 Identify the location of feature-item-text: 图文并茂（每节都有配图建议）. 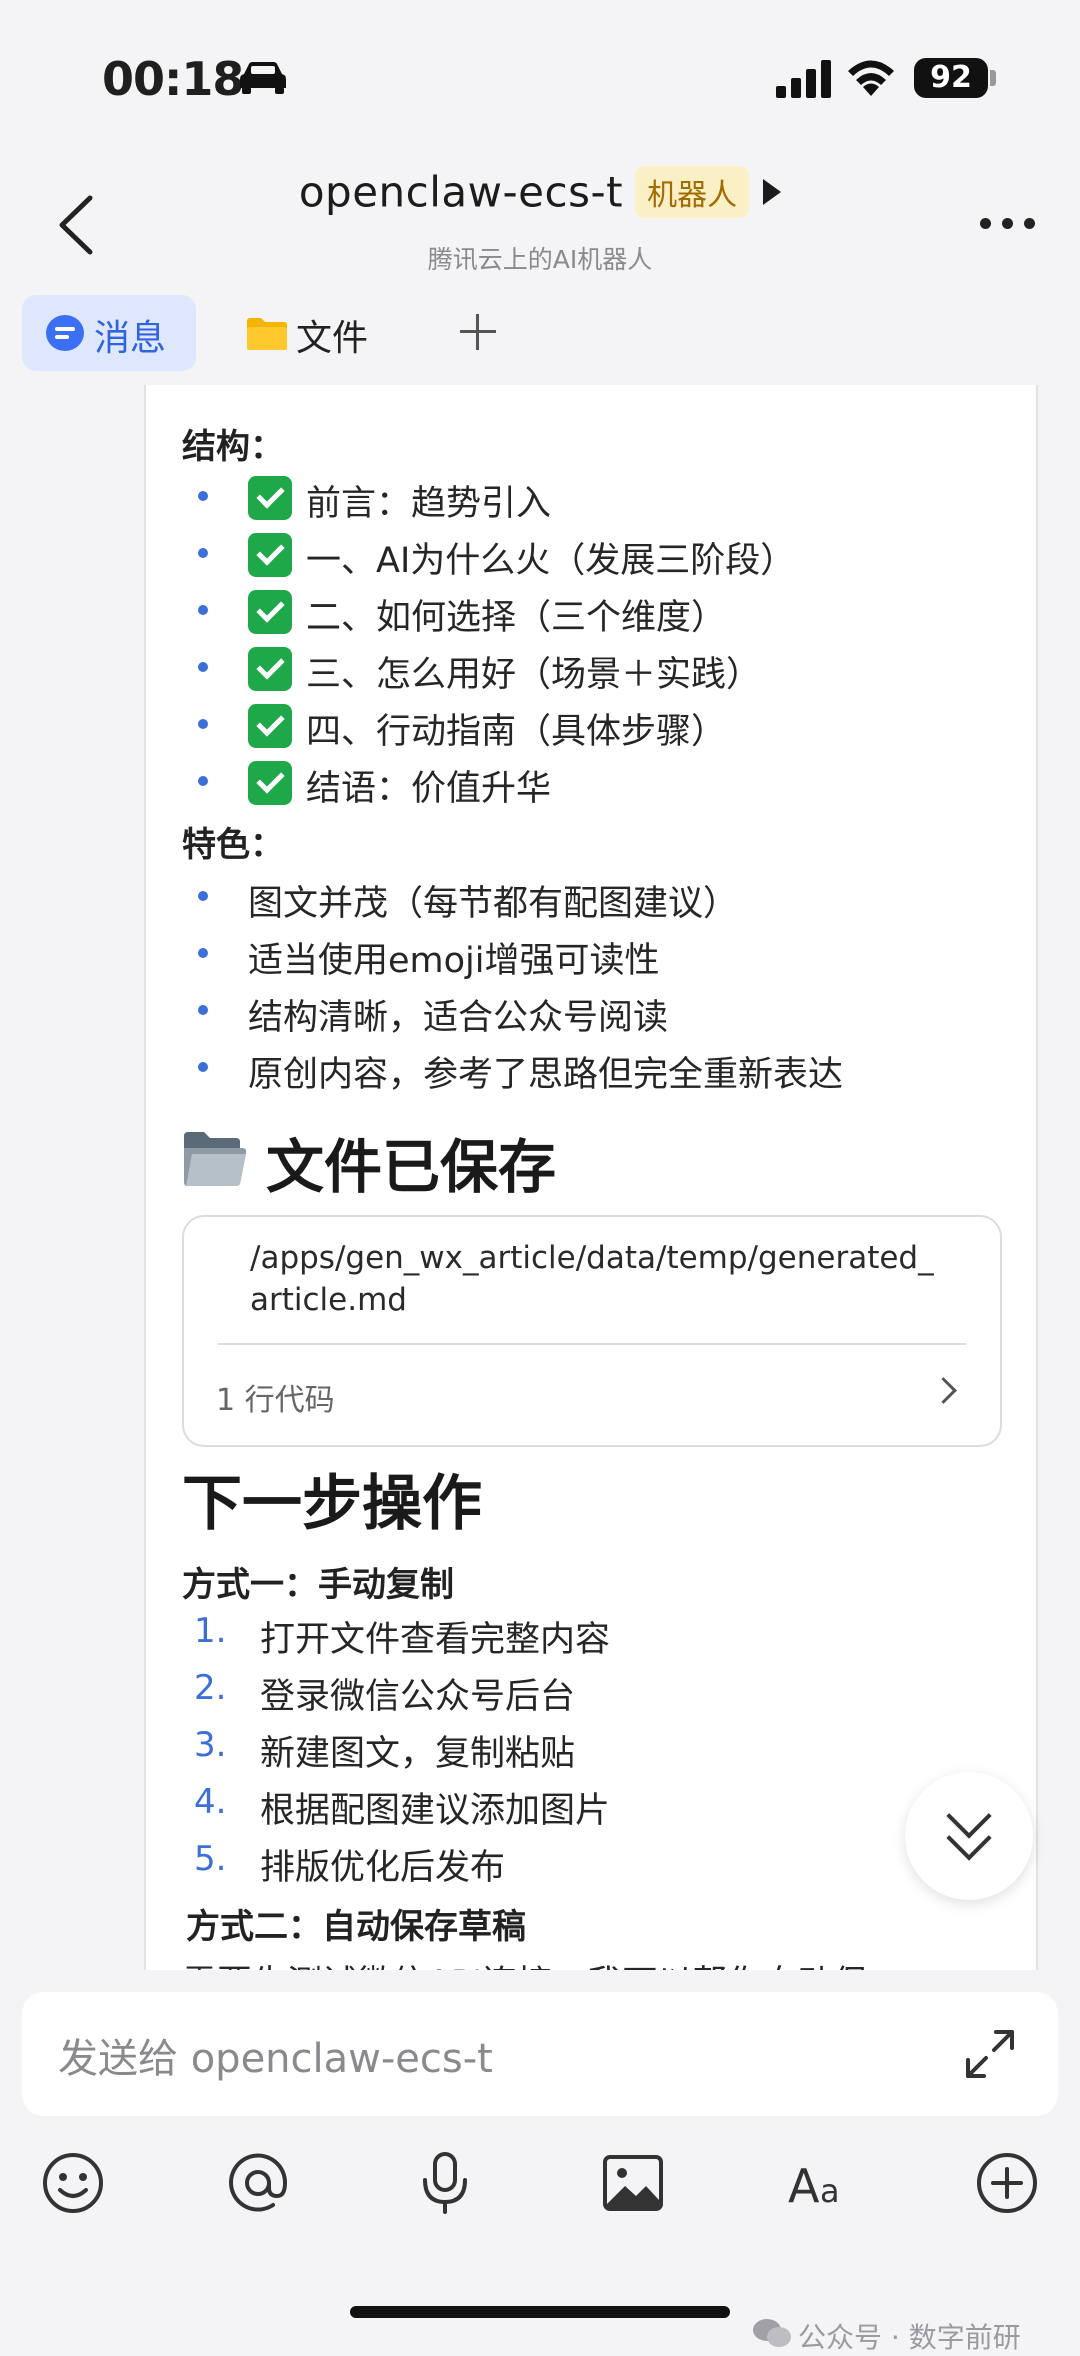
(493, 904).